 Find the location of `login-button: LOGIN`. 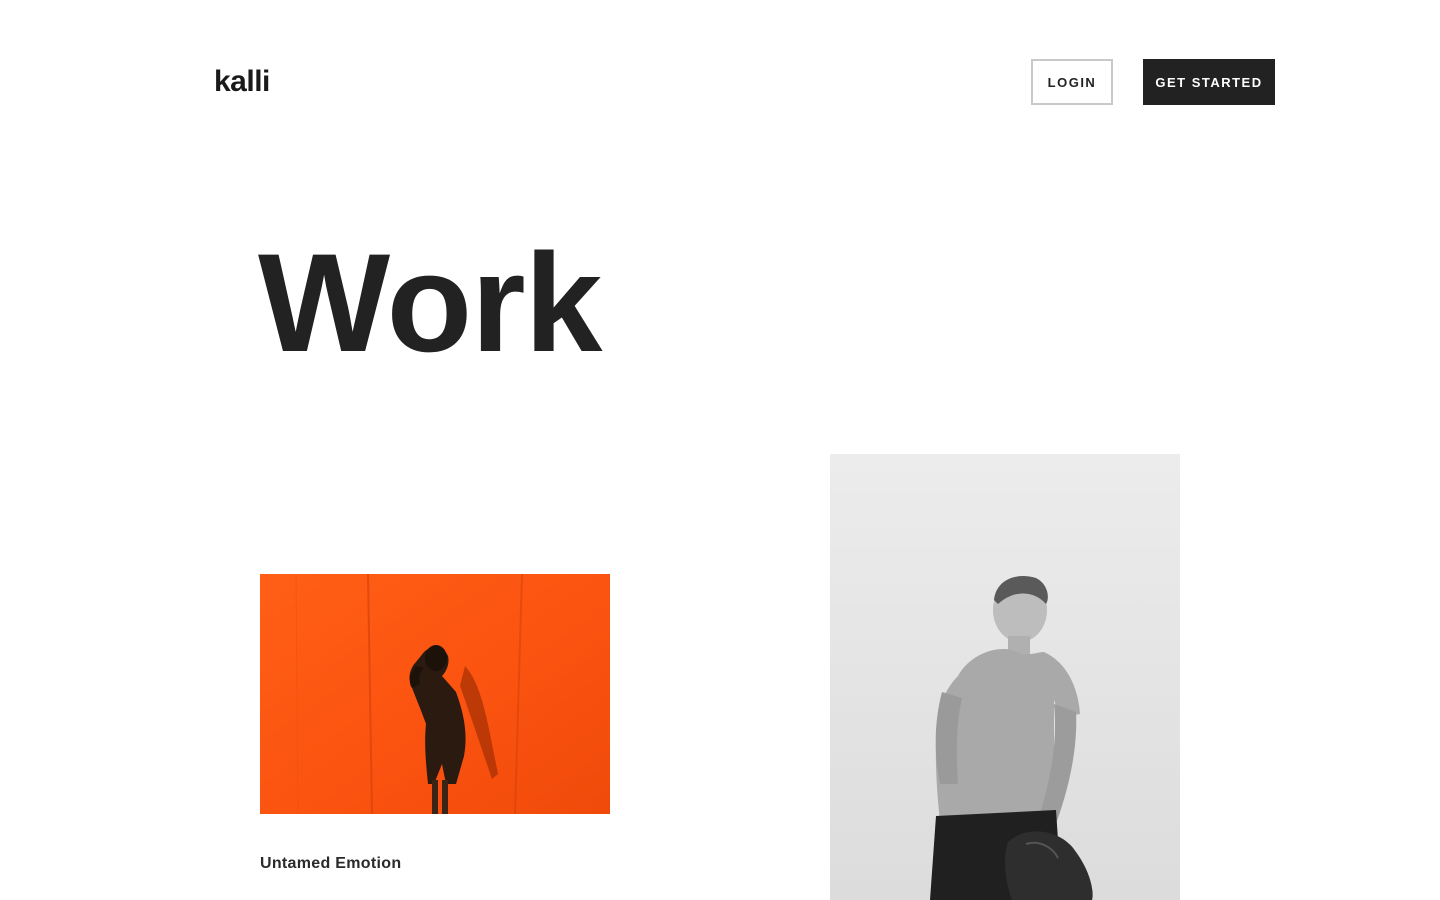

login-button: LOGIN is located at coordinates (1072, 82).